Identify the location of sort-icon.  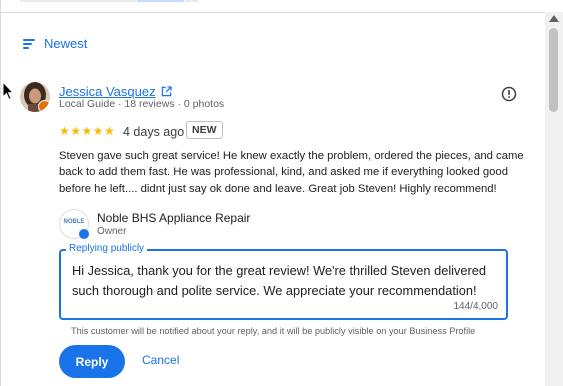
(30, 44).